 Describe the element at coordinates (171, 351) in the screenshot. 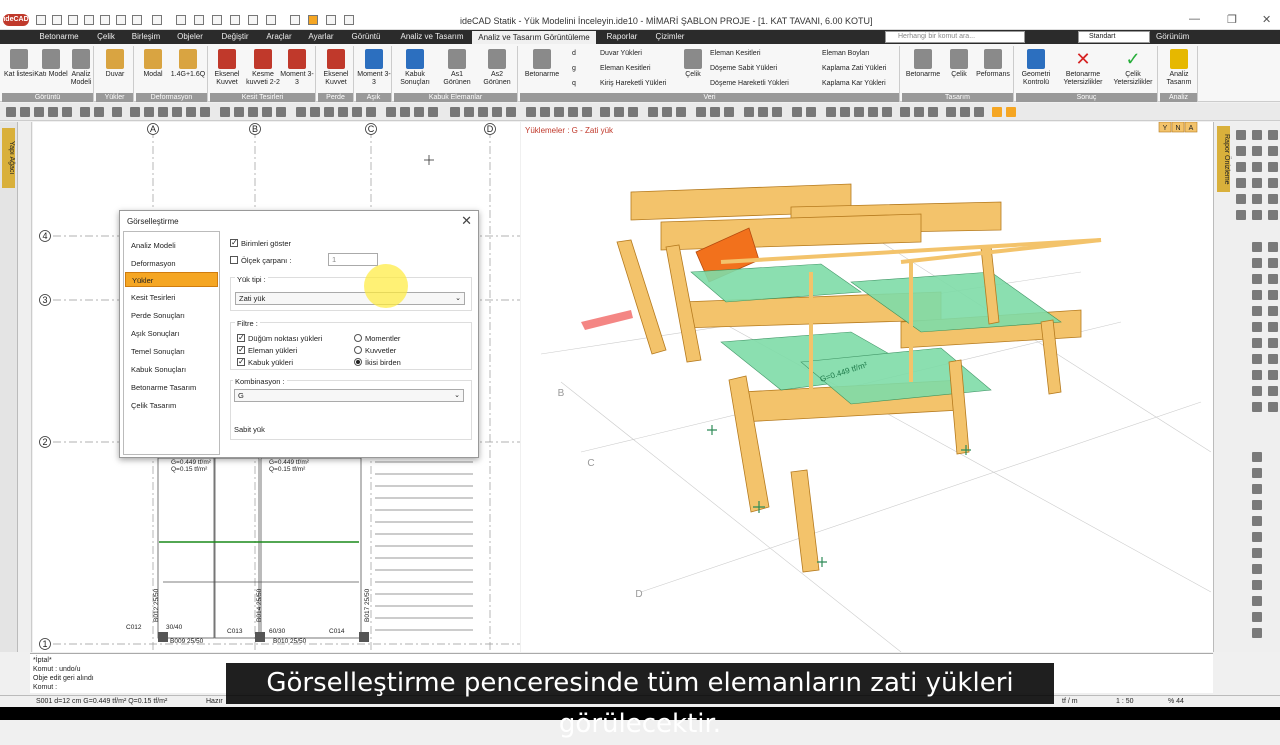

I see `nav-temel-sonuclari: Temel Sonuçları` at that location.